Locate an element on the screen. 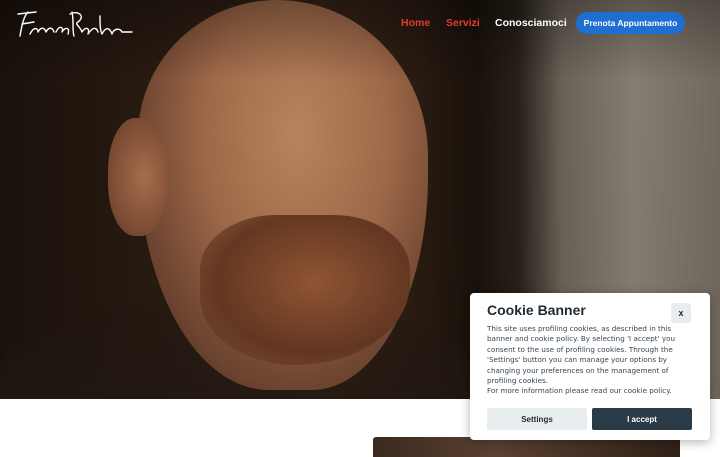 The image size is (720, 457). book-appointment-button: Prenota Appuntamento is located at coordinates (630, 23).